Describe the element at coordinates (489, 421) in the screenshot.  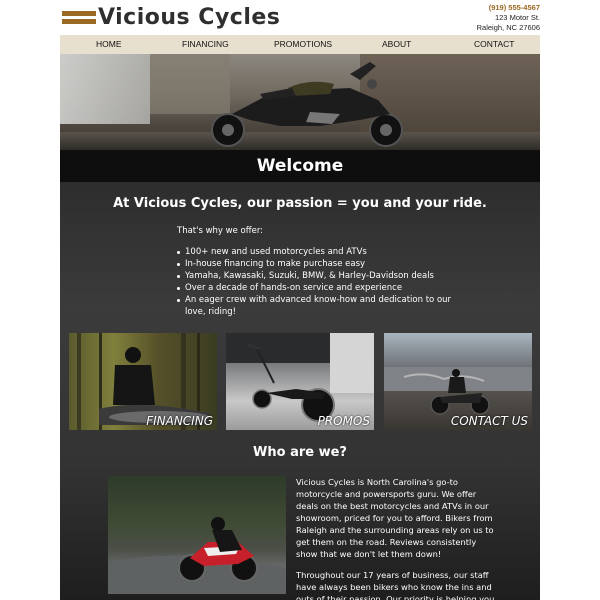
I see `tile-label-contact: CONTACT US` at that location.